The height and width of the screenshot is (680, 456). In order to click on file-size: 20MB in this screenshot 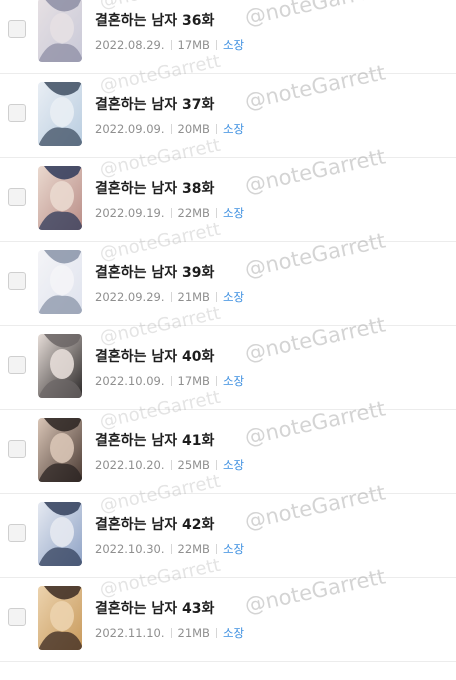, I will do `click(193, 129)`.